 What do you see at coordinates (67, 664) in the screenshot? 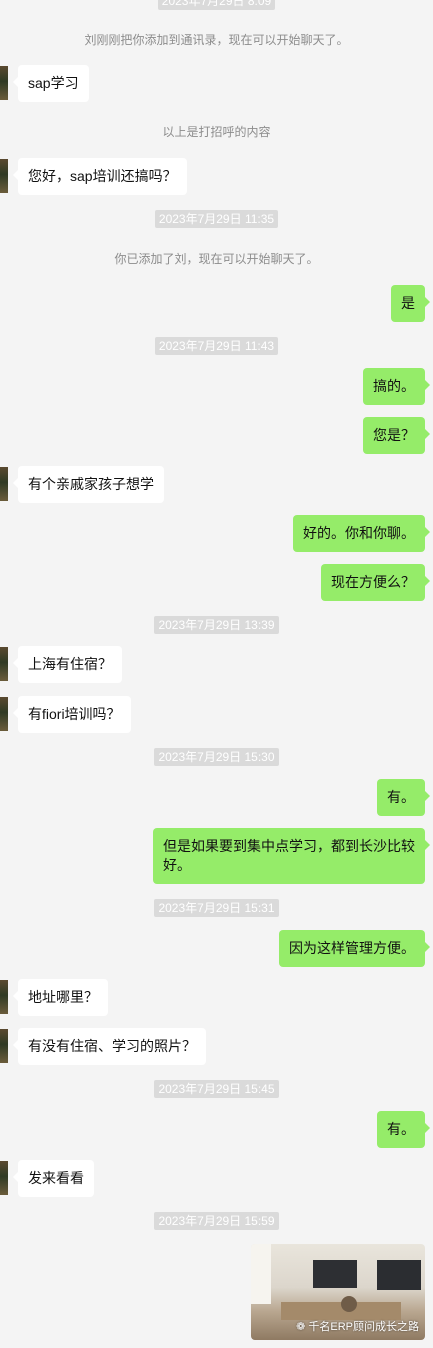
I see `message-bubble-incoming: 上海有住宿？` at bounding box center [67, 664].